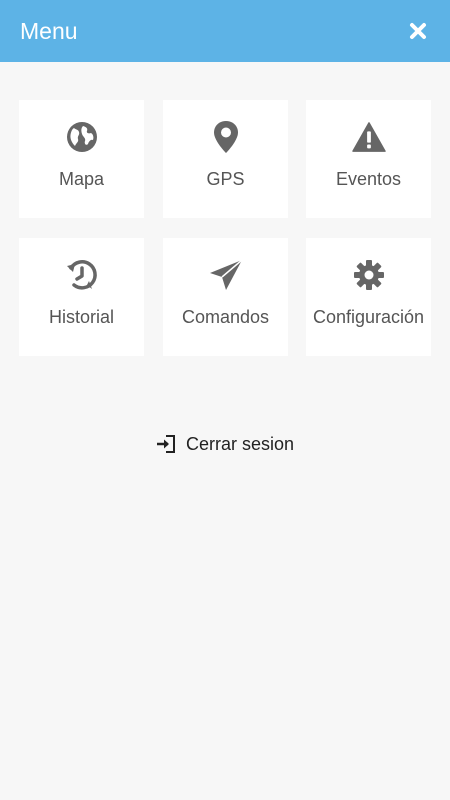 The width and height of the screenshot is (450, 800). Describe the element at coordinates (81, 297) in the screenshot. I see `menu-tile-historial: Historial` at that location.